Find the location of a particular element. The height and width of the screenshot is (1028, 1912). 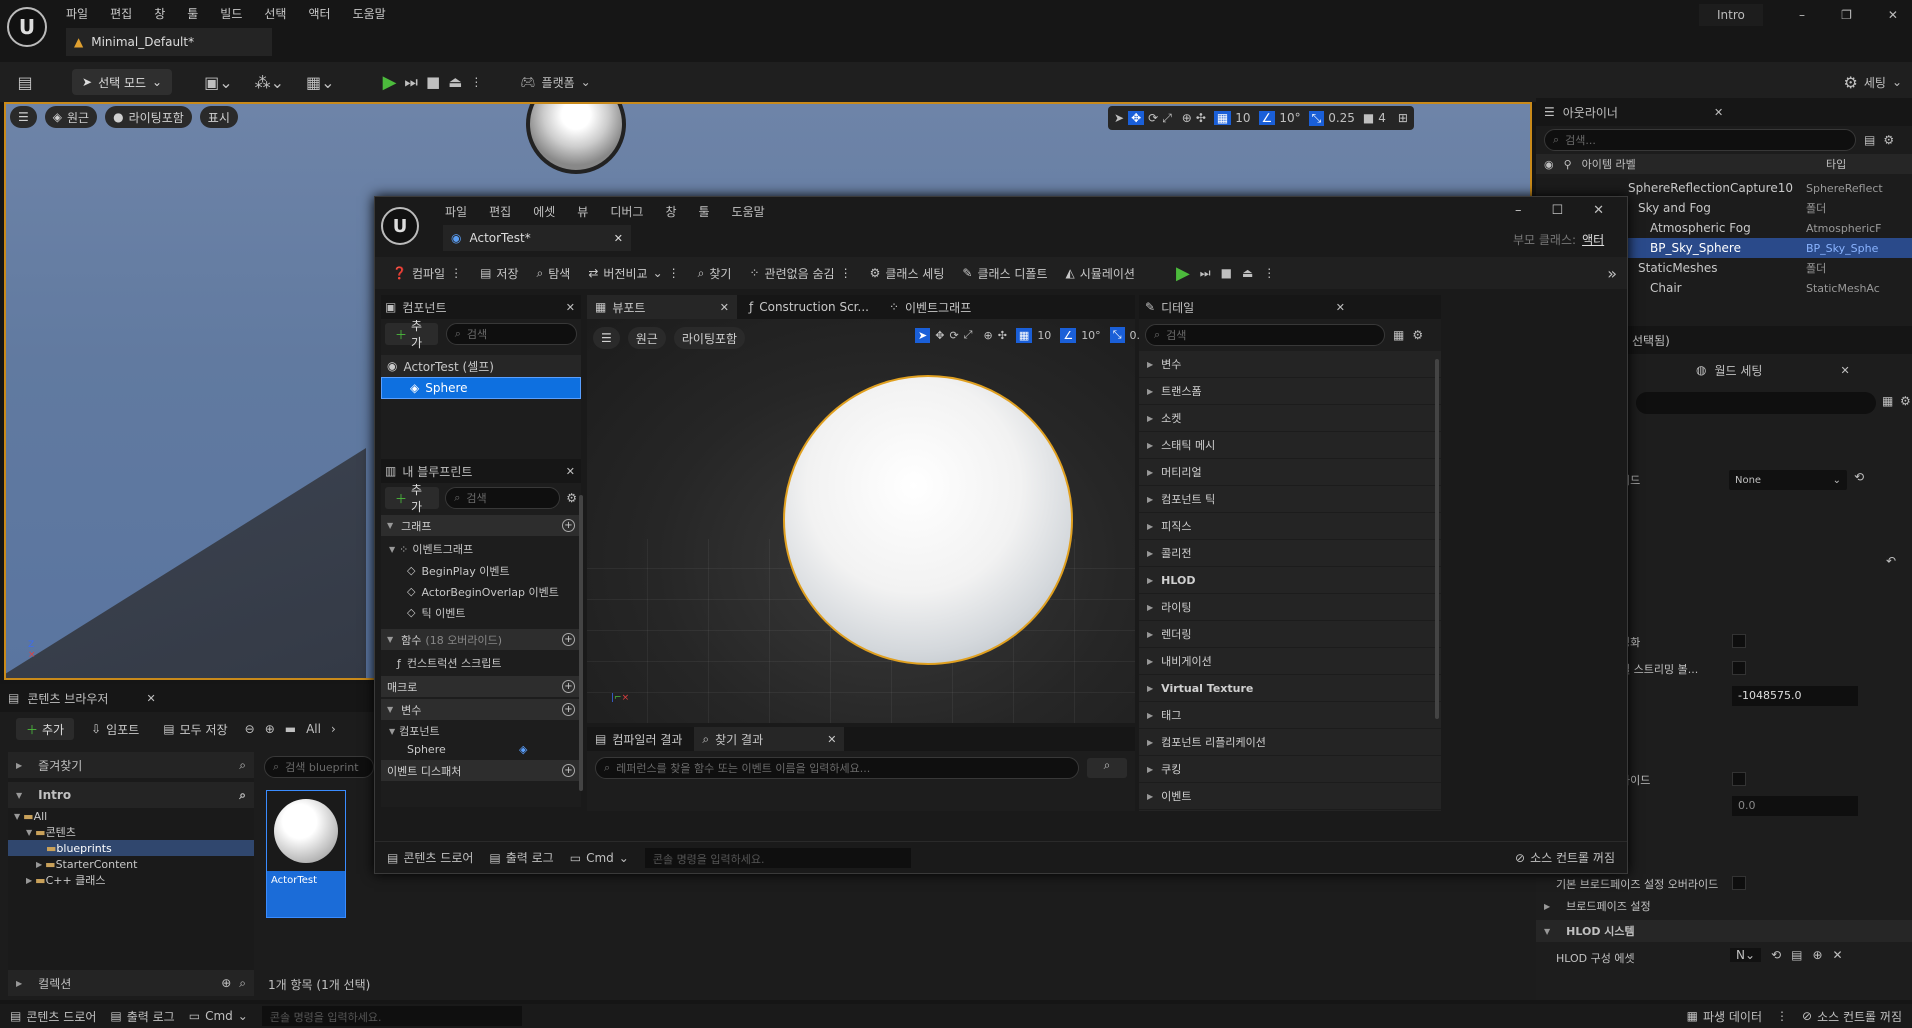

select-tool-icon: ➤ is located at coordinates (923, 335).